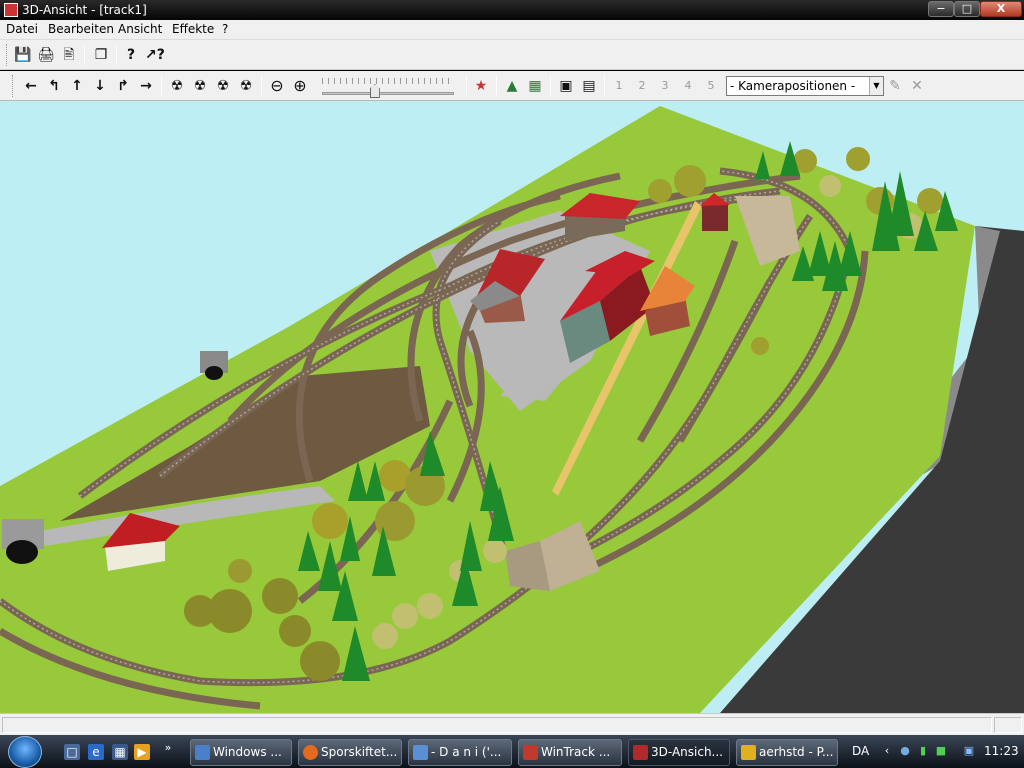  I want to click on wintrack-icon, so click(530, 752).